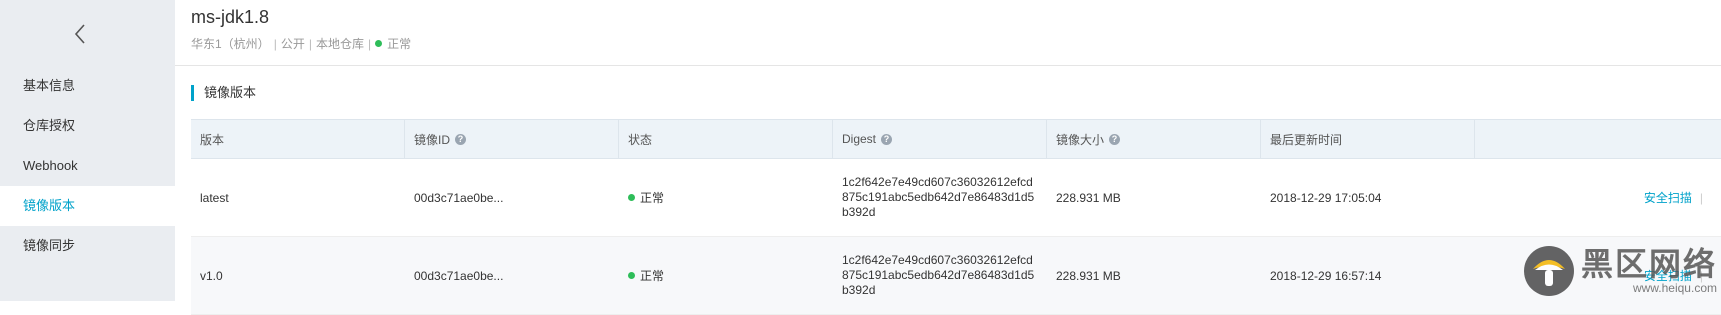 The image size is (1721, 315). I want to click on cell-version: v1.0, so click(211, 275).